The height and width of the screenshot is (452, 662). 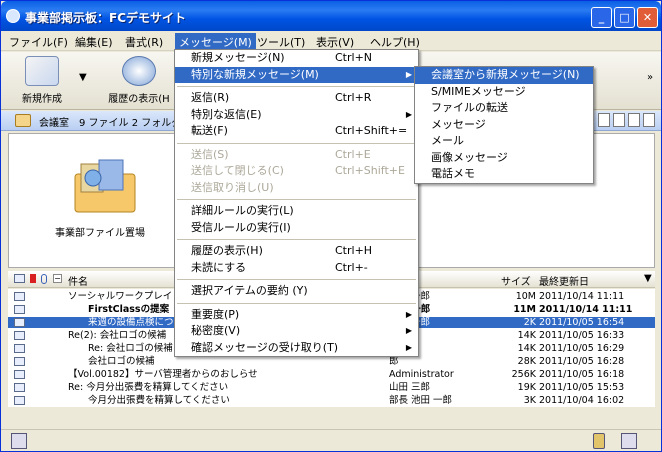 What do you see at coordinates (296, 58) in the screenshot?
I see `menu-item: 新規メッセージ(N) Ctrl+N` at bounding box center [296, 58].